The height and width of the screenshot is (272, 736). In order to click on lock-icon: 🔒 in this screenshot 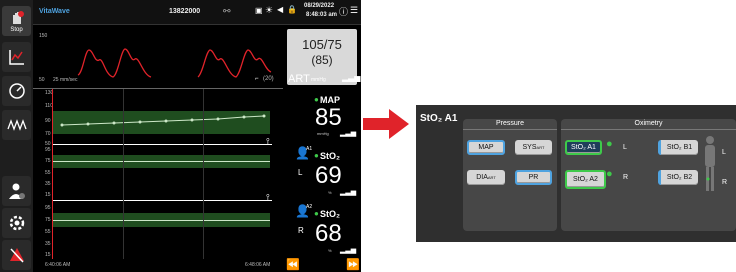, I will do `click(292, 9)`.